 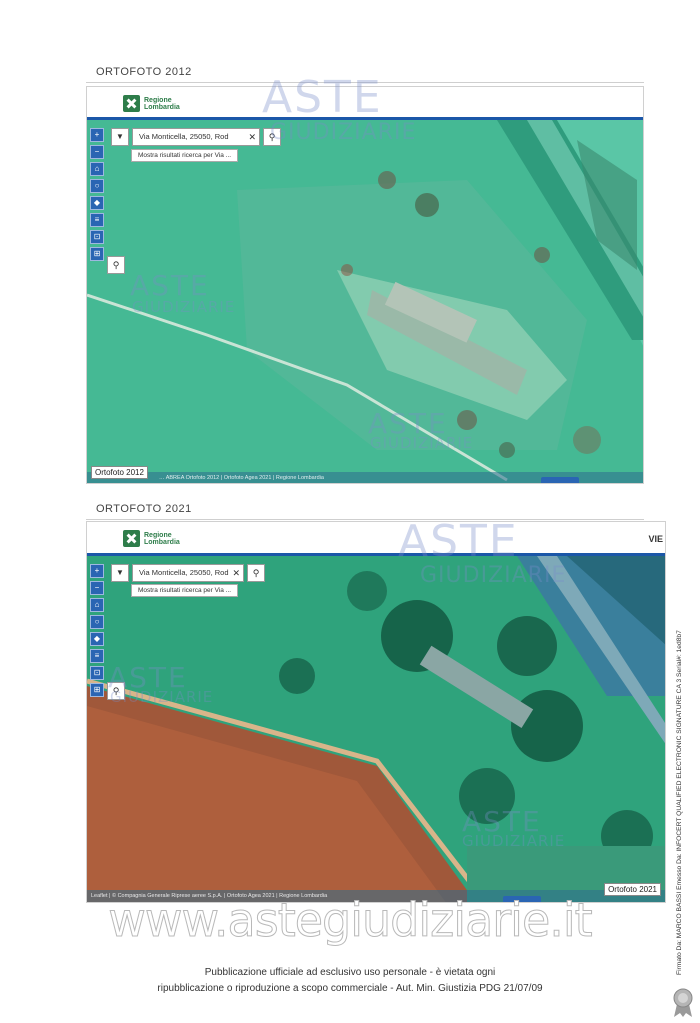 I want to click on year-label: Ortofoto 2012, so click(x=119, y=472).